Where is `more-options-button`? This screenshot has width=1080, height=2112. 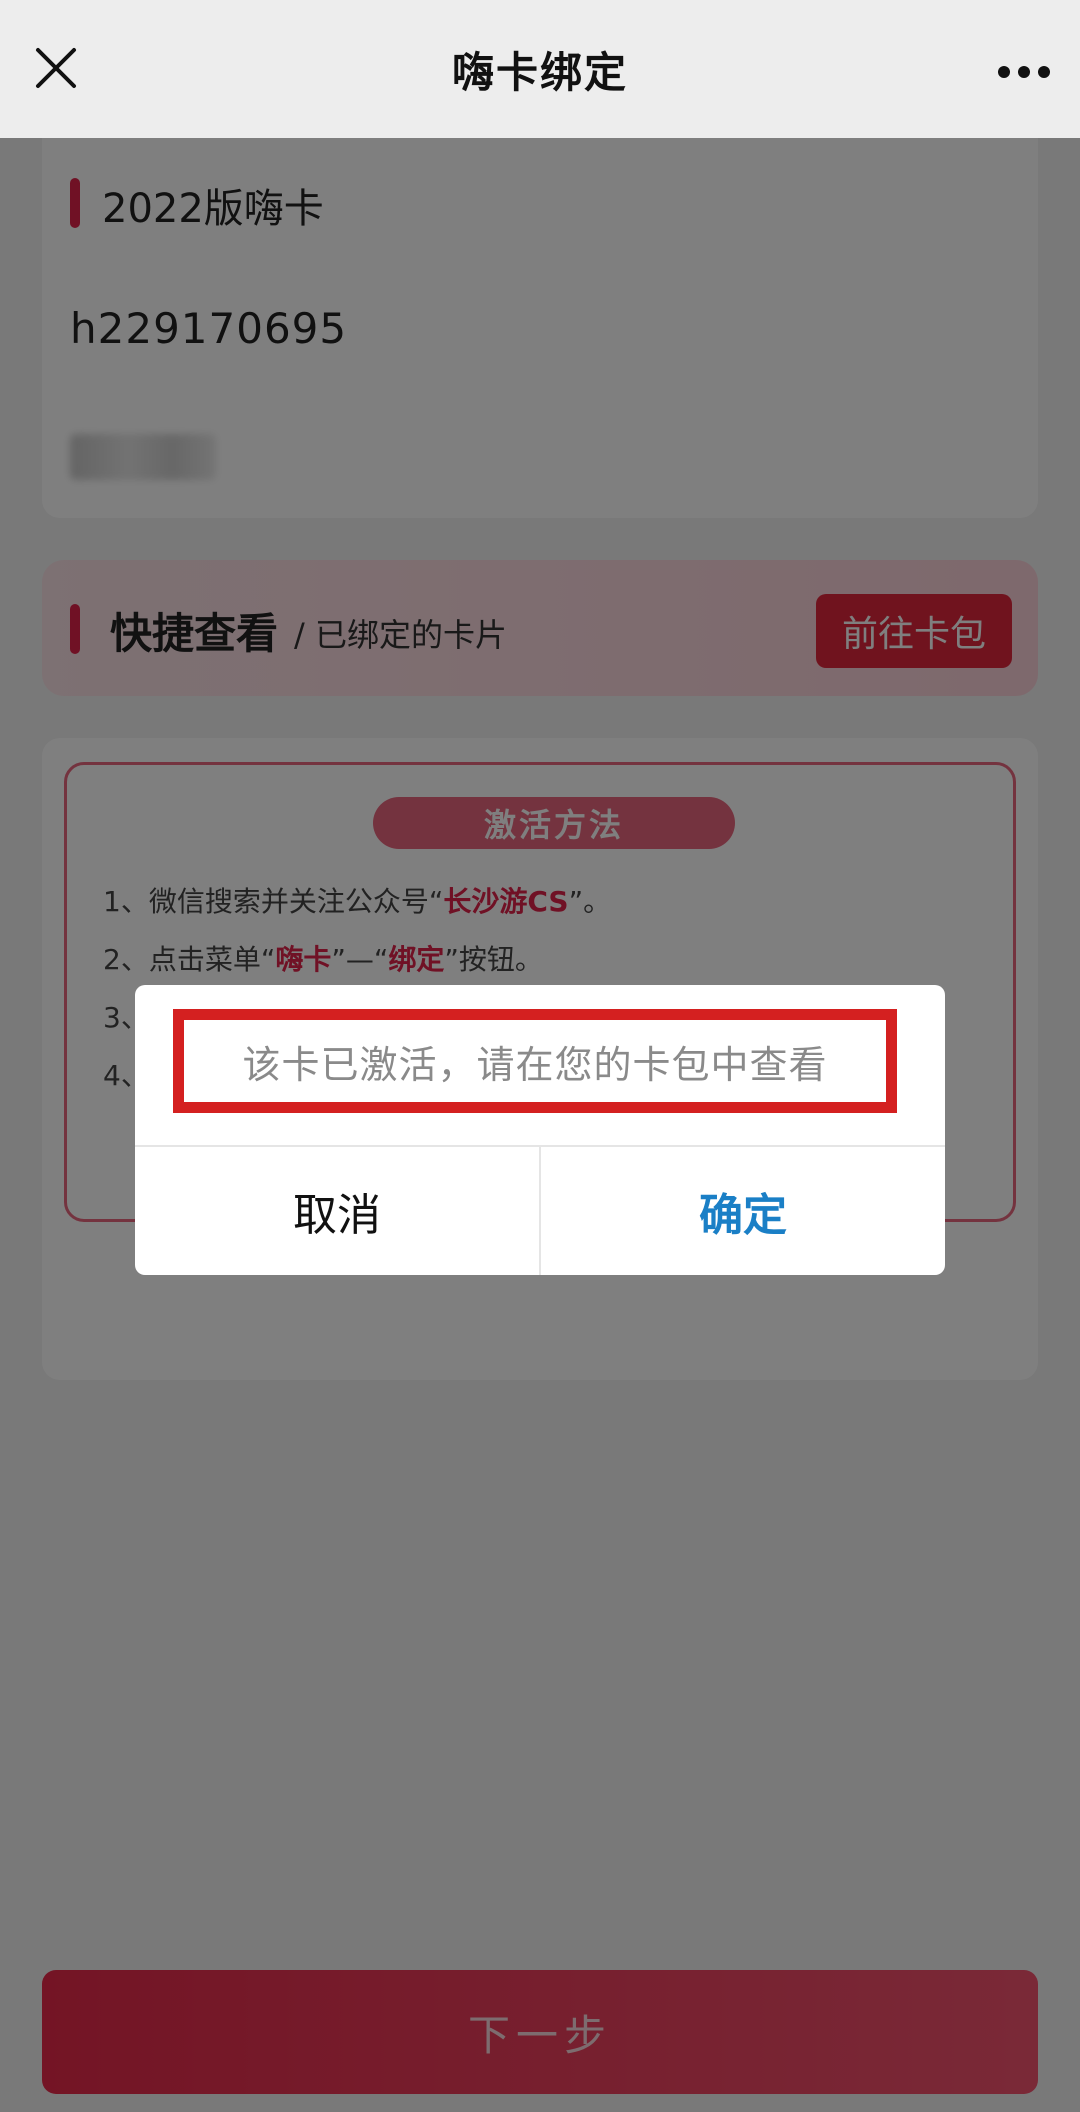 more-options-button is located at coordinates (1024, 72).